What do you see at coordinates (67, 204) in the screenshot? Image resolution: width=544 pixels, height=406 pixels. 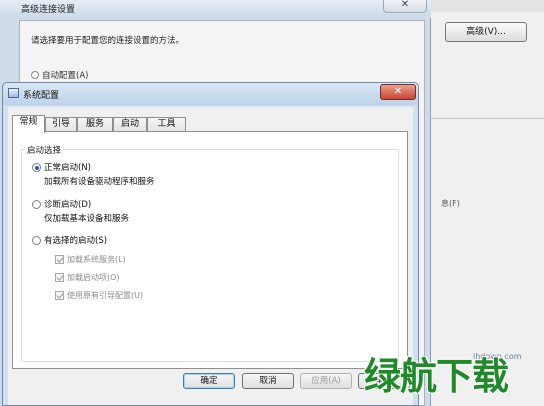 I see `diagnostic-startup-label: 诊断启动(D)` at bounding box center [67, 204].